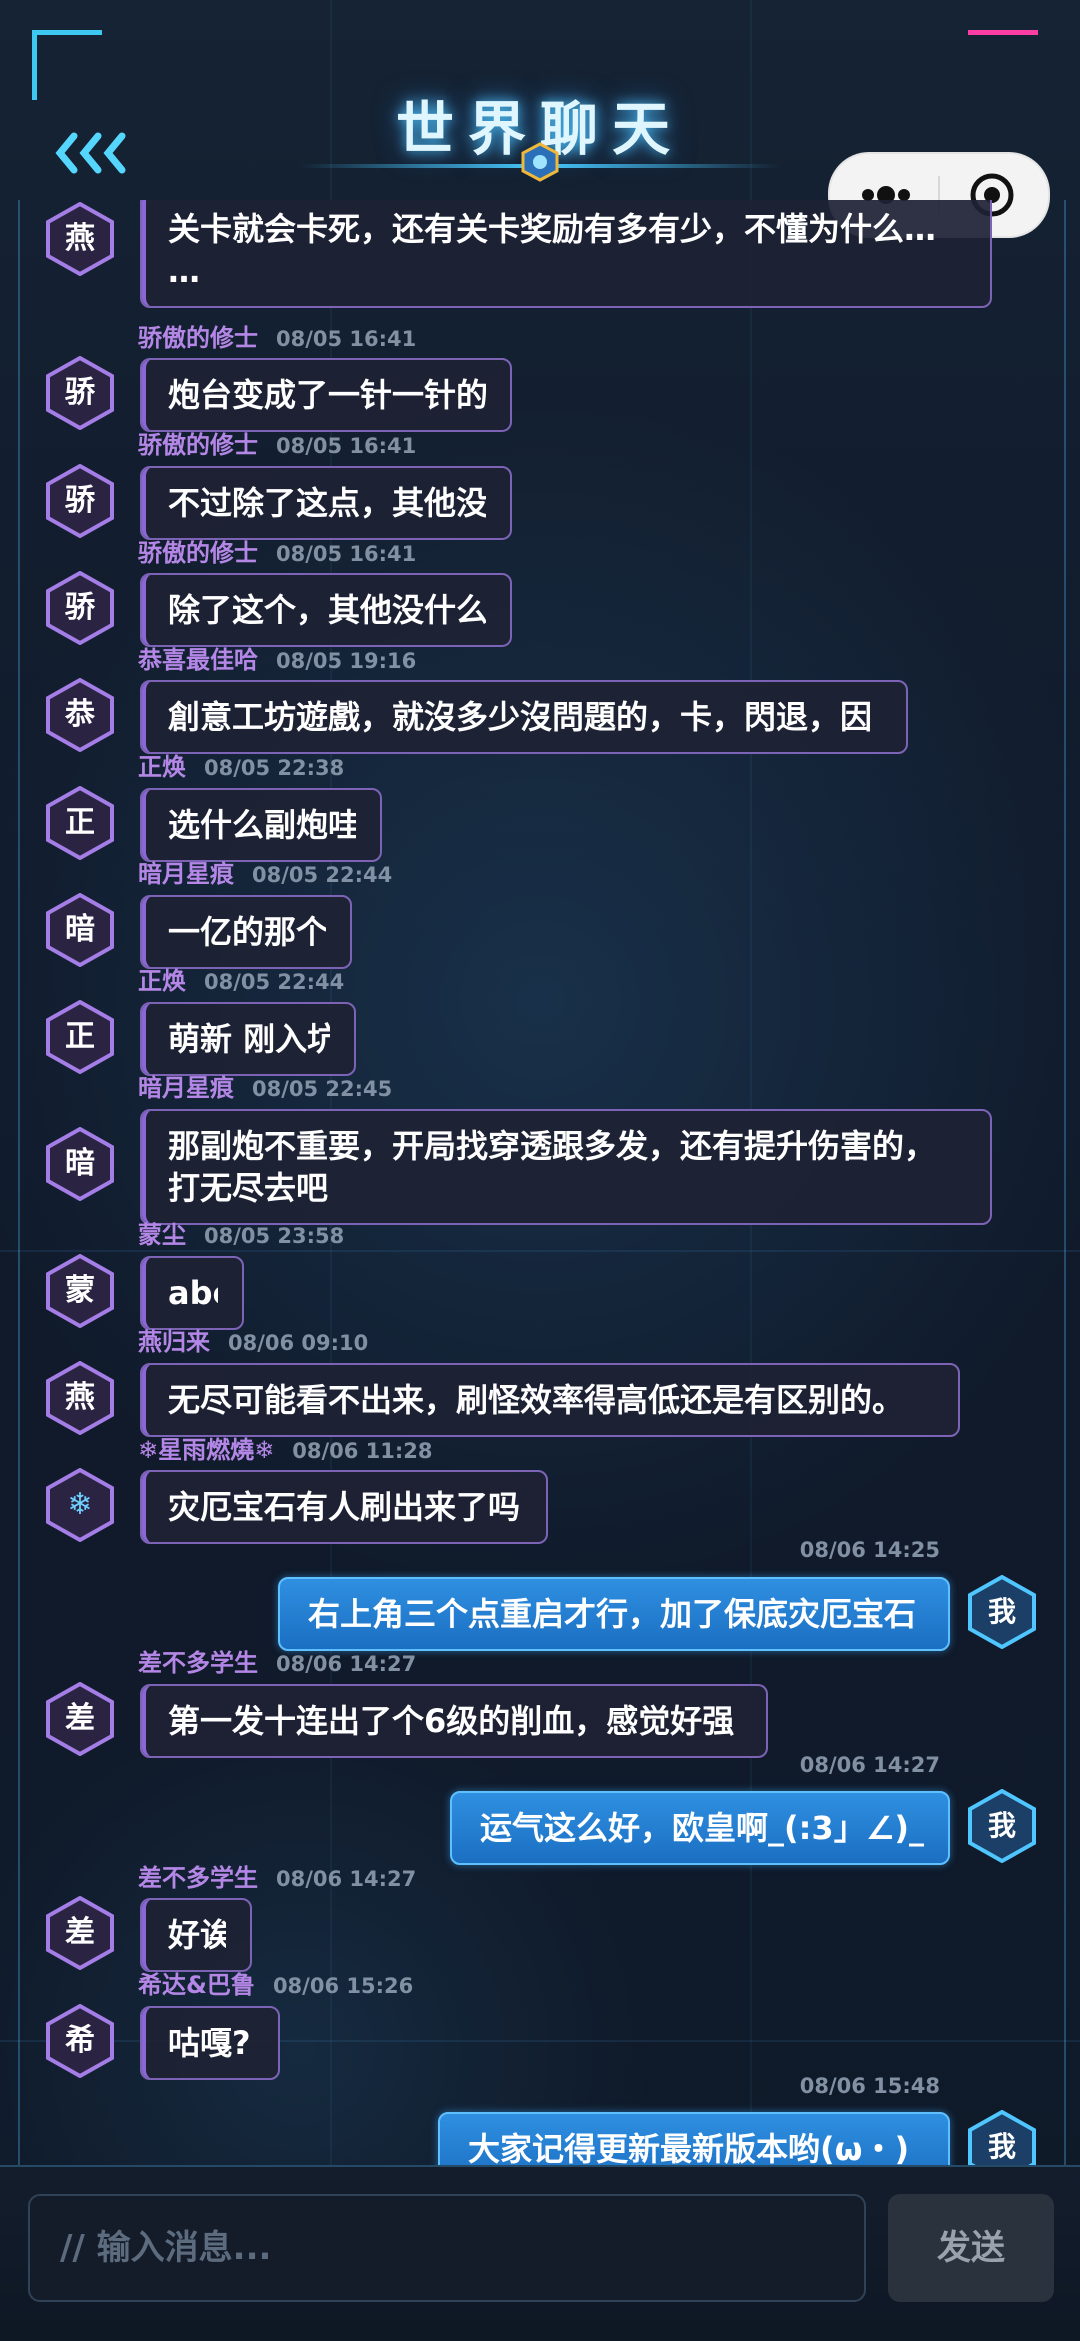 Image resolution: width=1080 pixels, height=2341 pixels. Describe the element at coordinates (196, 1985) in the screenshot. I see `sender-nickname: 希达&巴鲁` at that location.